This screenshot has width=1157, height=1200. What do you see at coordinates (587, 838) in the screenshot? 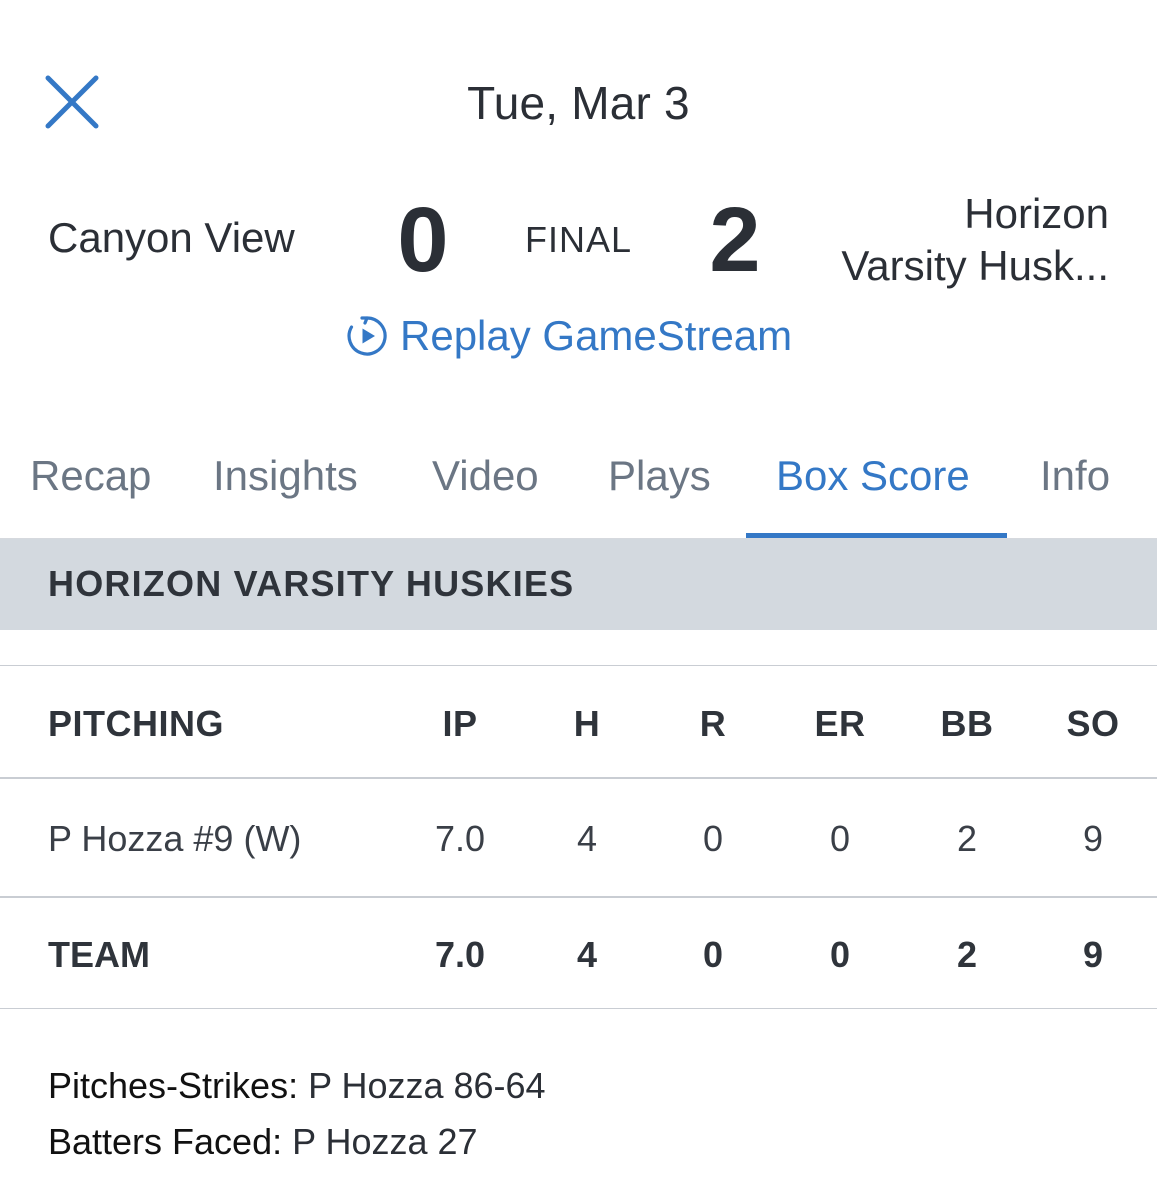
I see `stat-h: 4` at bounding box center [587, 838].